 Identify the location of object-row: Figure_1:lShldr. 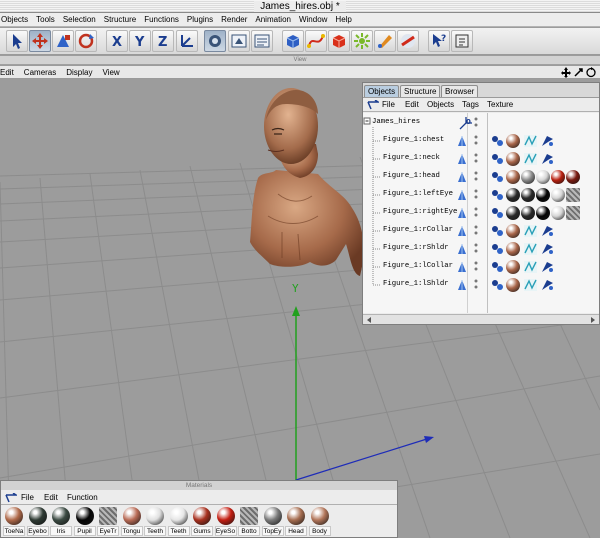
(481, 285).